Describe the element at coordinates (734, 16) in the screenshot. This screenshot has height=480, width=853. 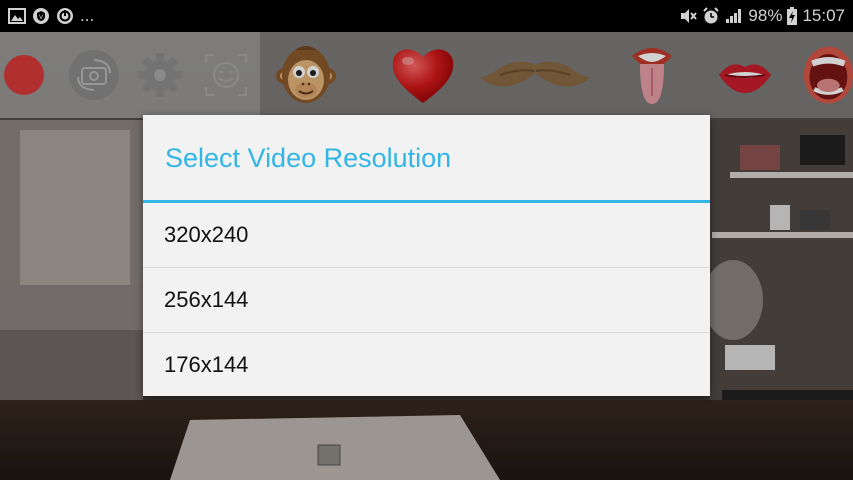
I see `signal-icon` at that location.